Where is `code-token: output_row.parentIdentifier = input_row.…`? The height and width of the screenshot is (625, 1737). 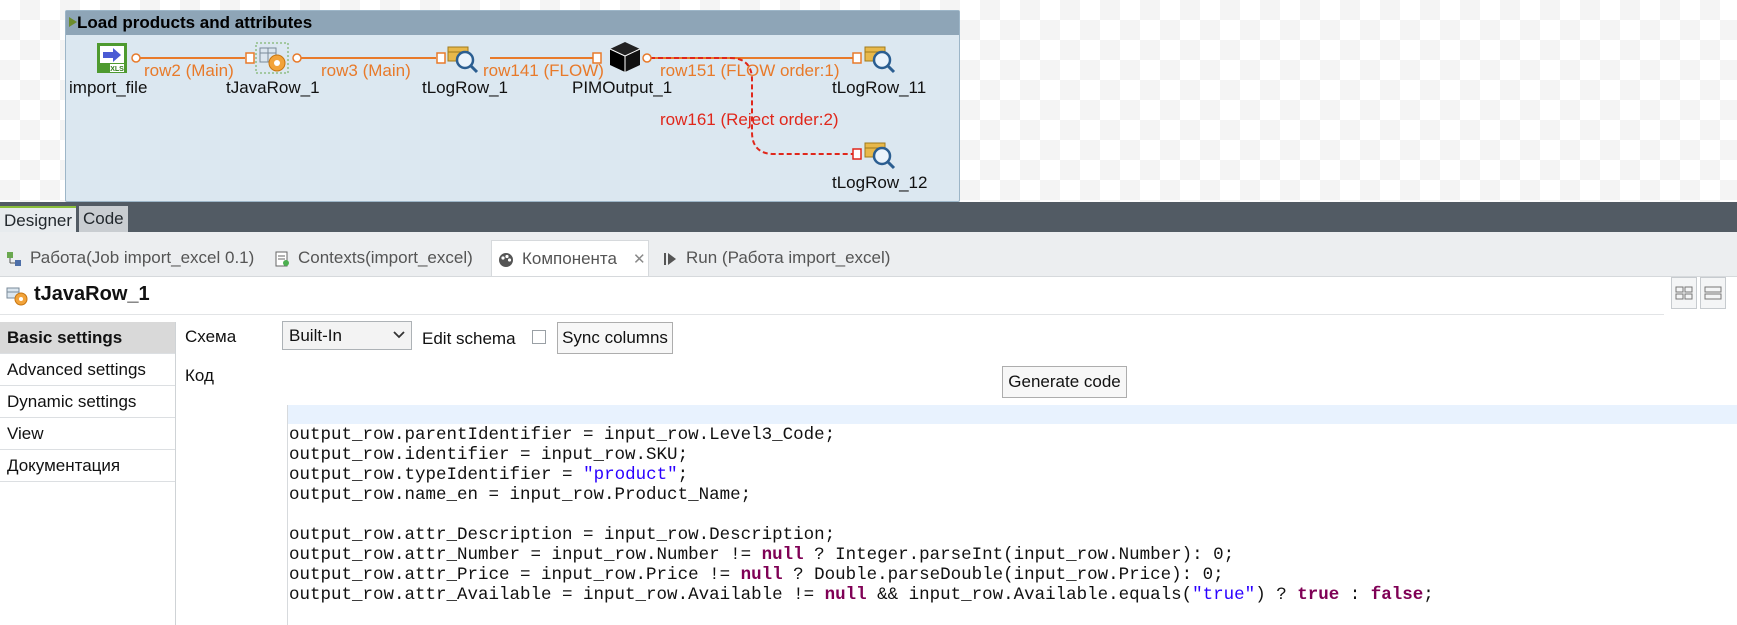 code-token: output_row.parentIdentifier = input_row.… is located at coordinates (562, 435).